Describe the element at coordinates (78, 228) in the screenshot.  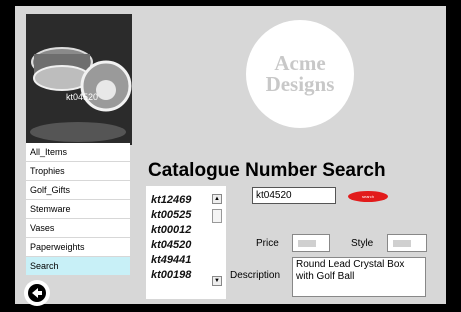
I see `nav-item-vases: Vases` at that location.